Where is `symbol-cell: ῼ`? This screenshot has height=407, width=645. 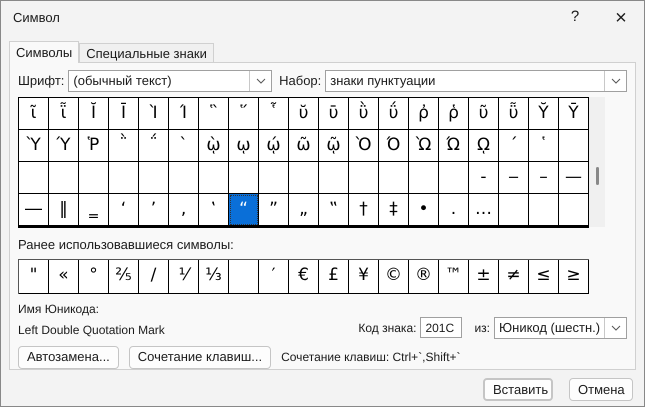 symbol-cell: ῼ is located at coordinates (484, 146).